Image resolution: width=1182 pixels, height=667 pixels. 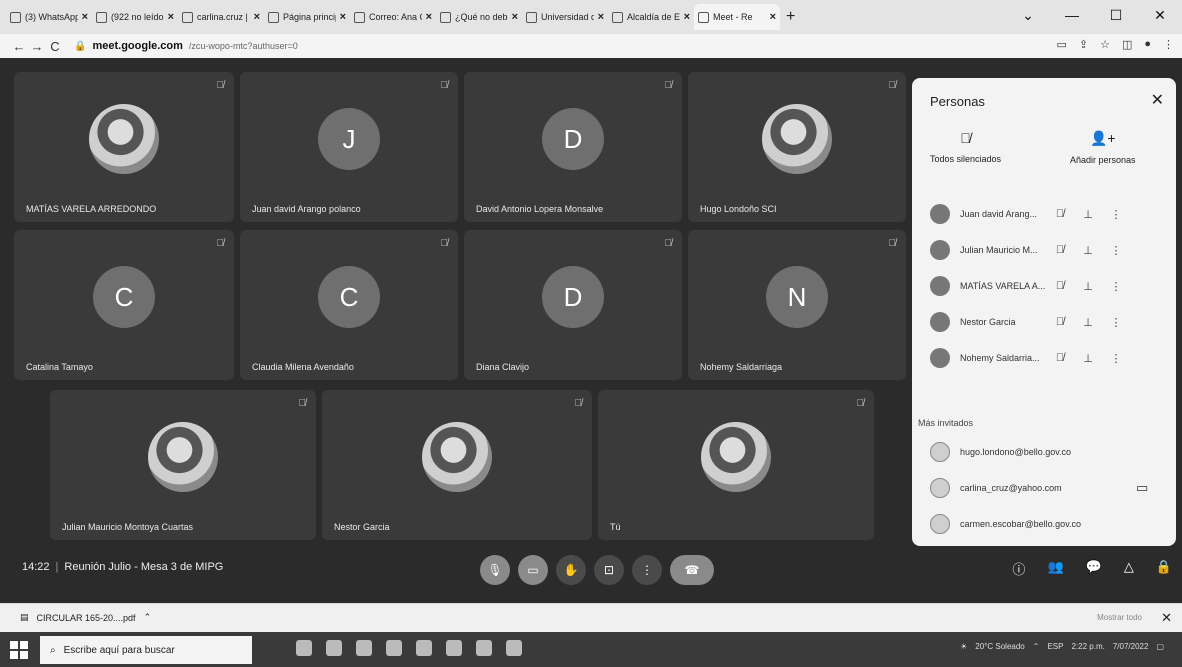 What do you see at coordinates (797, 147) in the screenshot?
I see `participant-tile: 🎙̸ Hugo Londoño SCI` at bounding box center [797, 147].